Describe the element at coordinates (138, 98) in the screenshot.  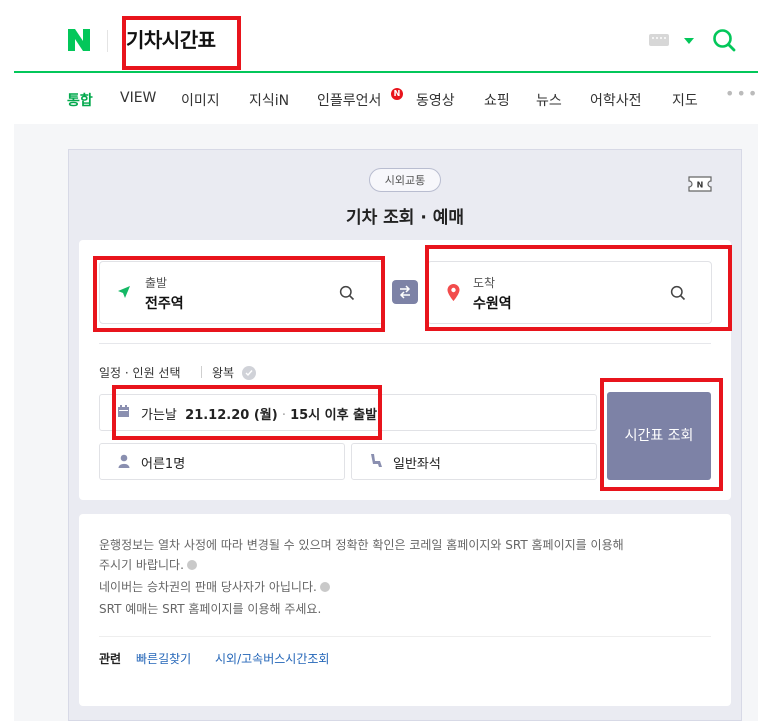
I see `tab-view: VIEW` at that location.